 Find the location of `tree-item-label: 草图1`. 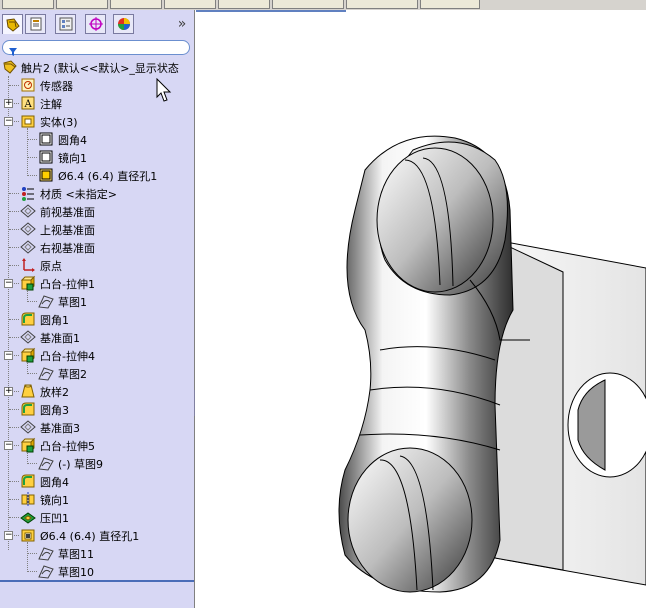

tree-item-label: 草图1 is located at coordinates (72, 302).